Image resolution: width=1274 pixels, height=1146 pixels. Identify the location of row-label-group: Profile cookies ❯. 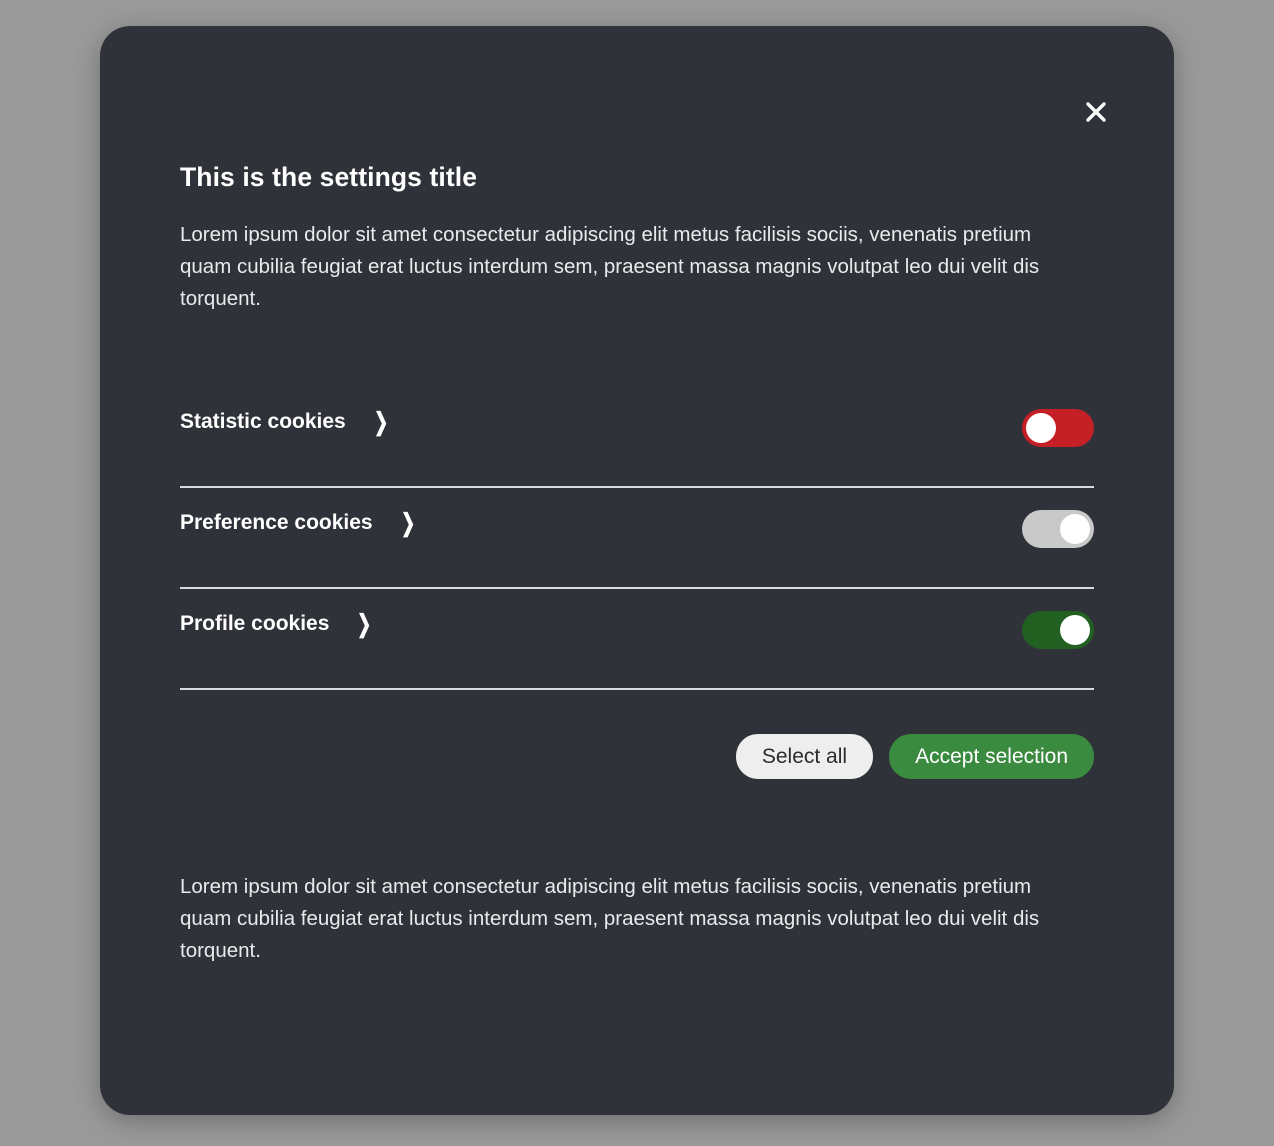
(277, 623).